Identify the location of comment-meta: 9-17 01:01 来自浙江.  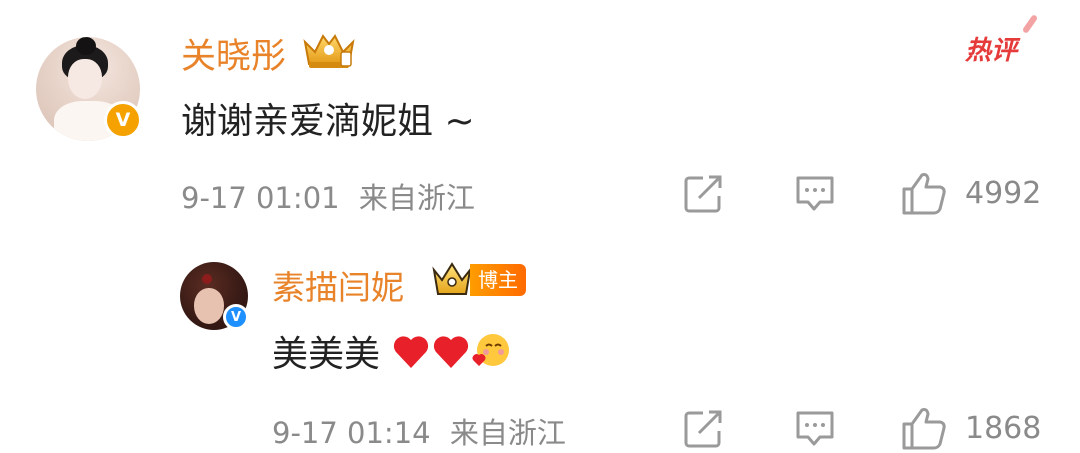
(328, 196).